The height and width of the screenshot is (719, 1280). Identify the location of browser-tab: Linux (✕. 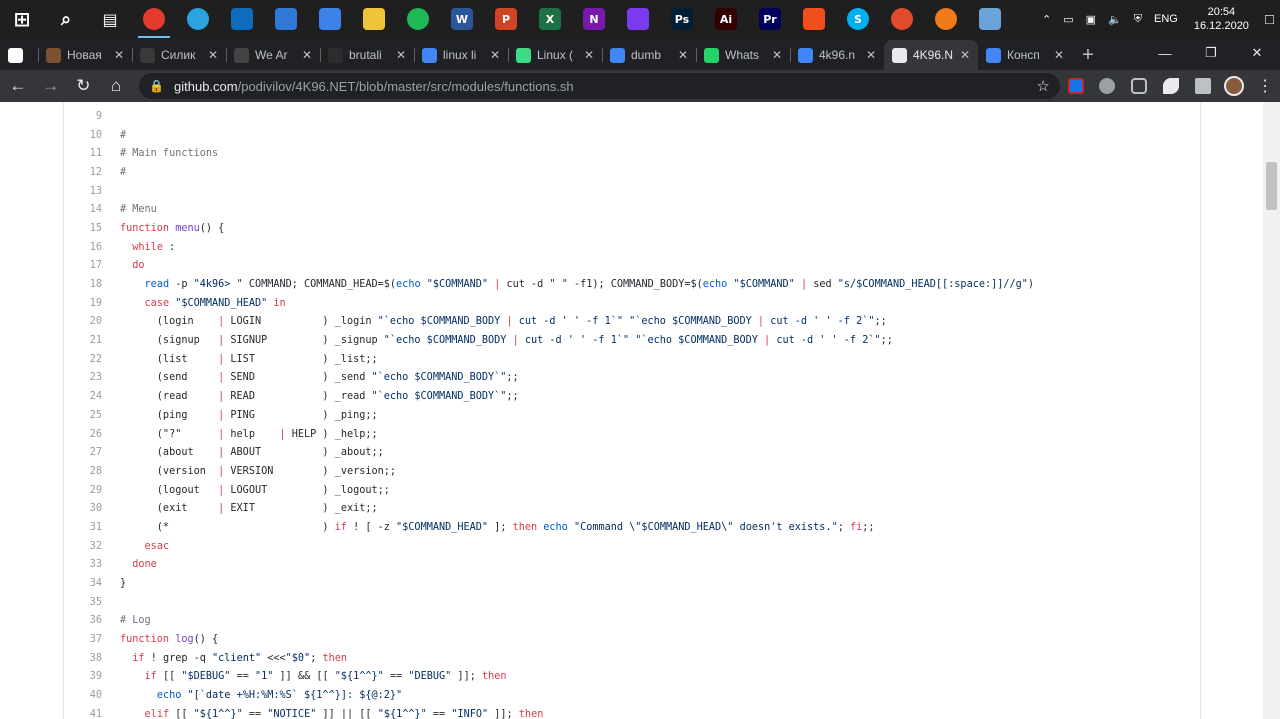
(555, 55).